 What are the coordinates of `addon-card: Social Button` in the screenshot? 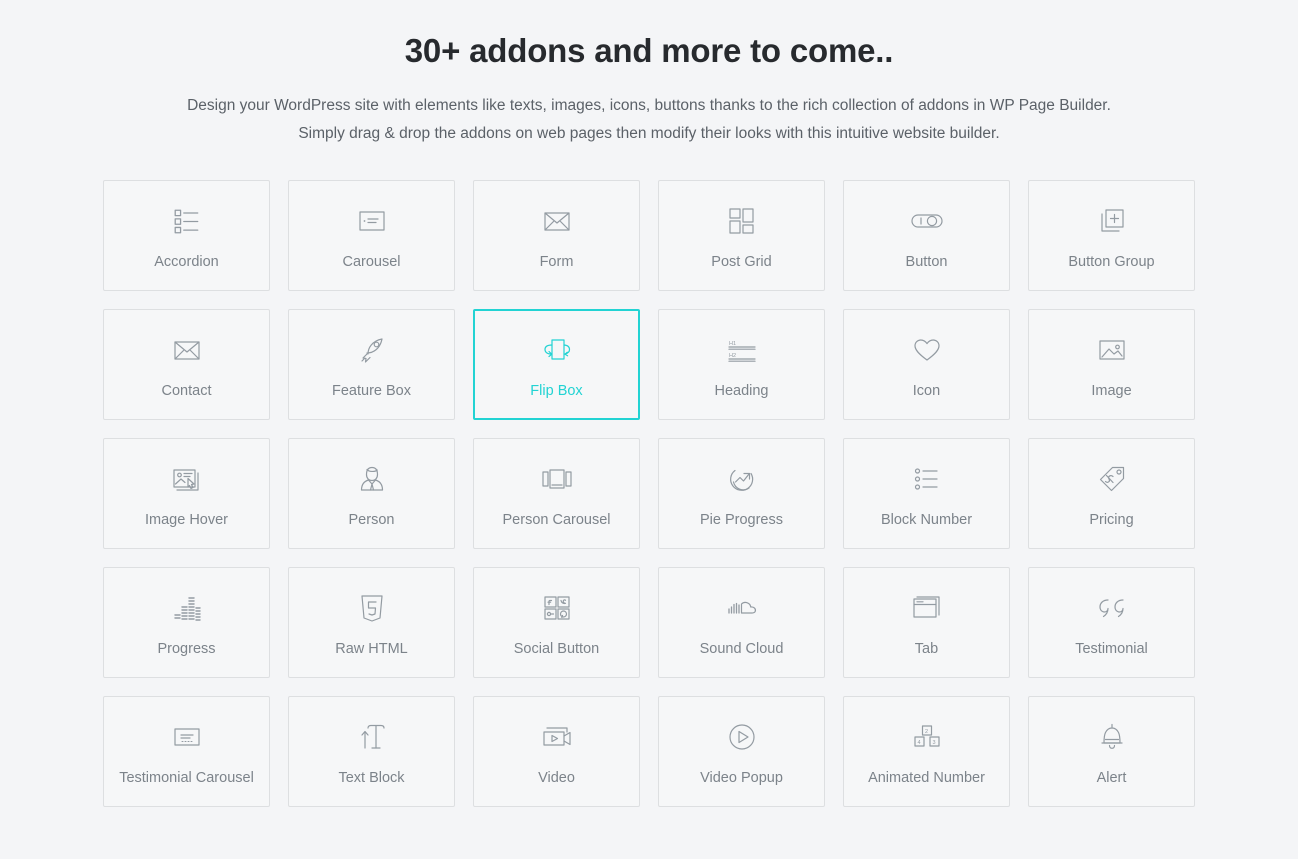 It's located at (556, 622).